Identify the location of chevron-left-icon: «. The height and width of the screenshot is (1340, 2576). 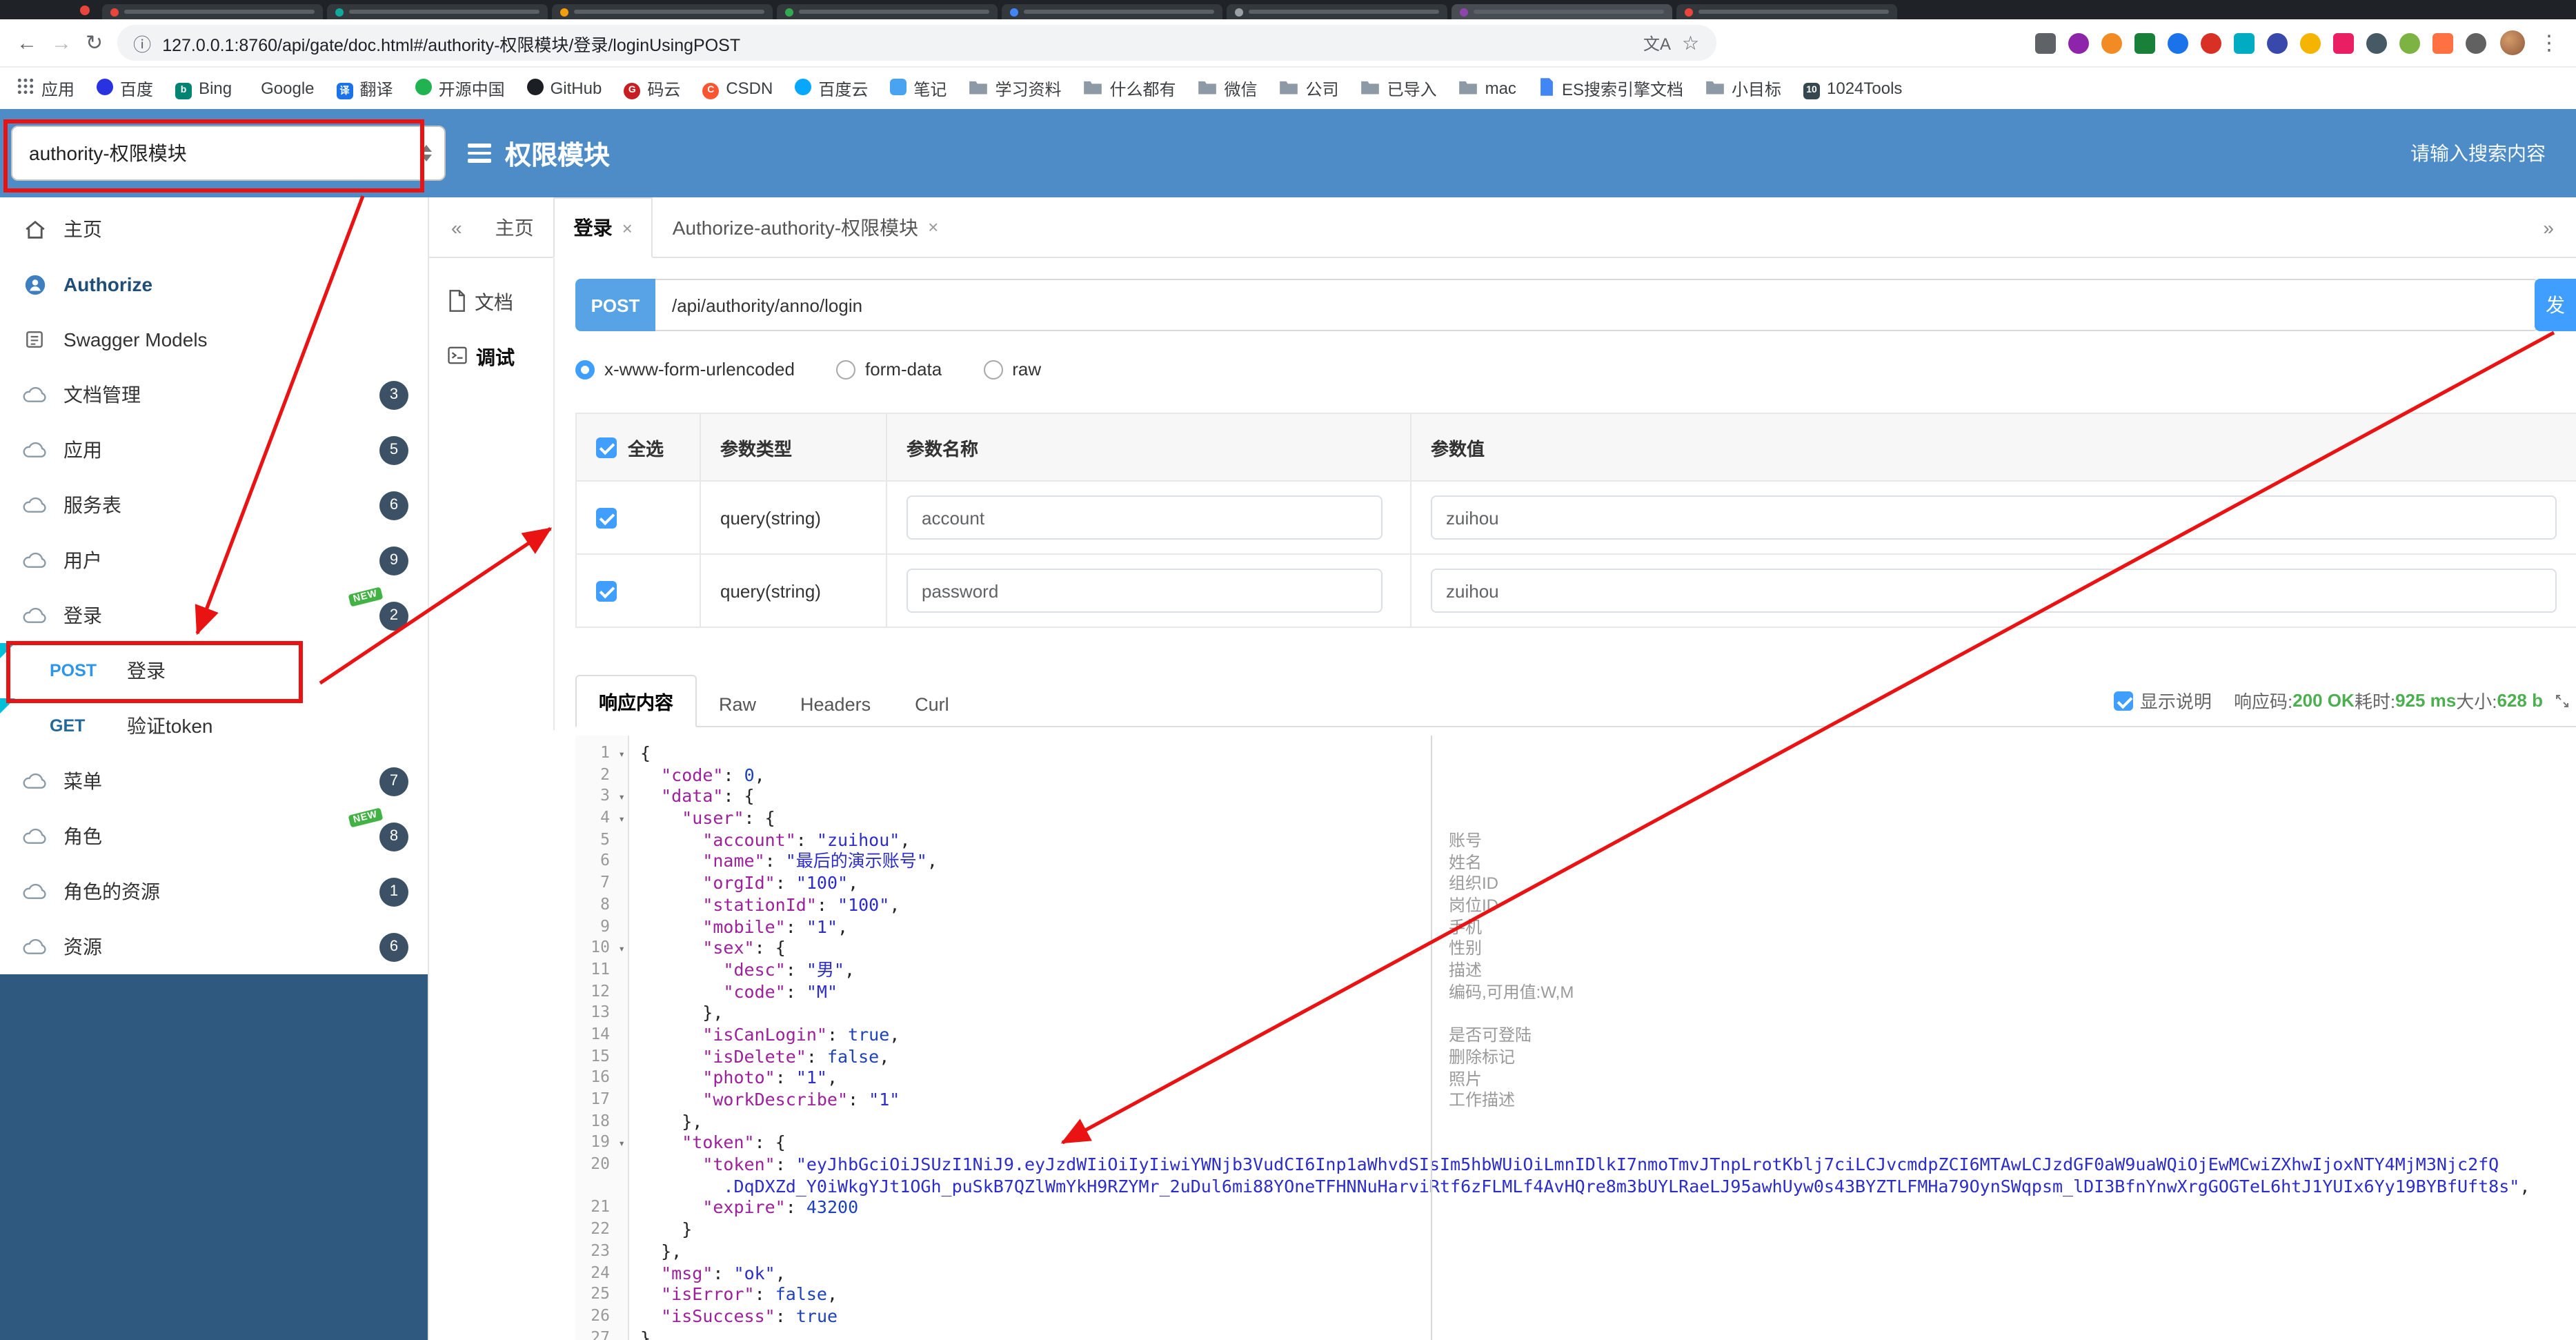
(456, 227).